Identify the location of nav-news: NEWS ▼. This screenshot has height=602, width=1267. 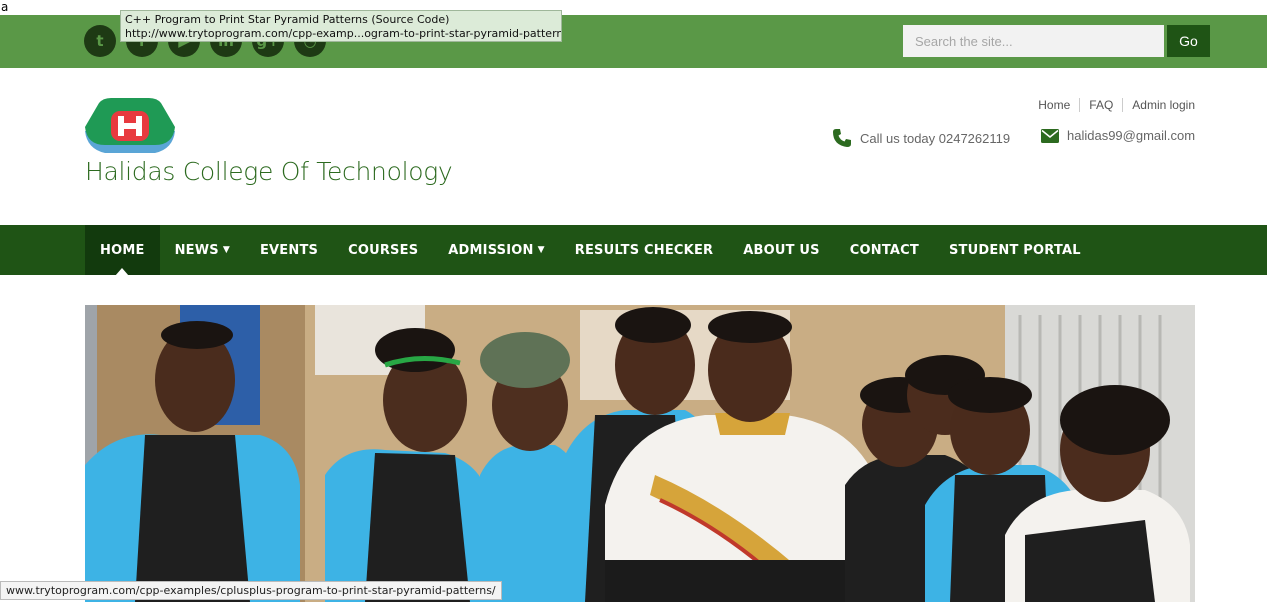
(202, 250).